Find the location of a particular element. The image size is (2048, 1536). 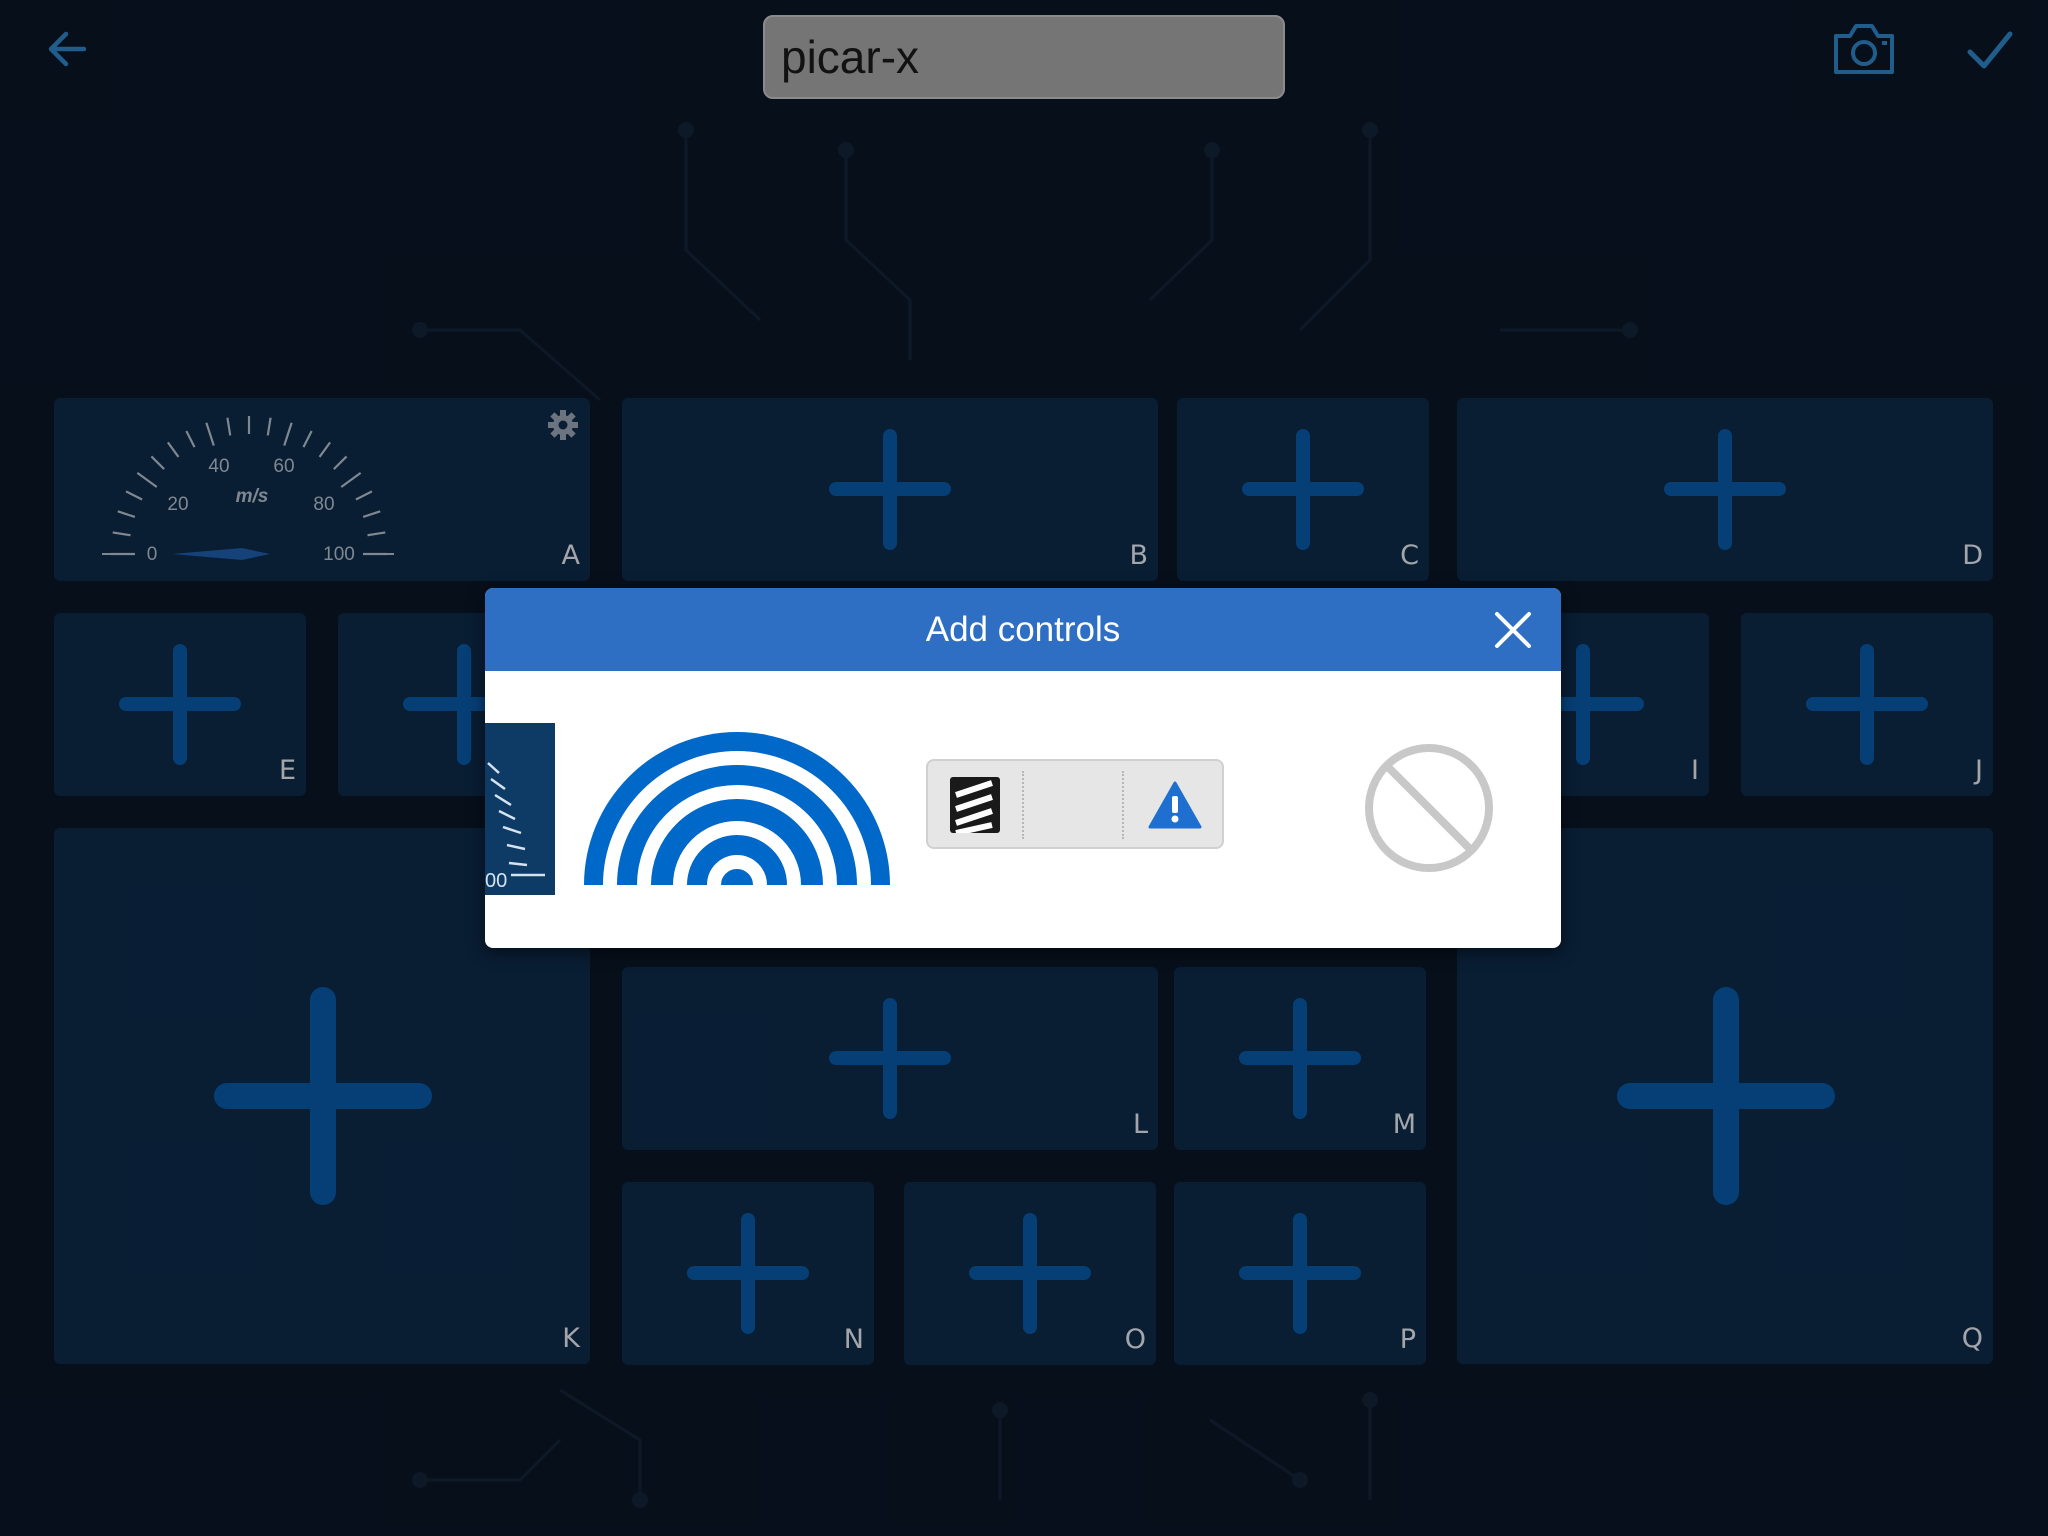

gauge-fragment-icon: 00 is located at coordinates (515, 827).